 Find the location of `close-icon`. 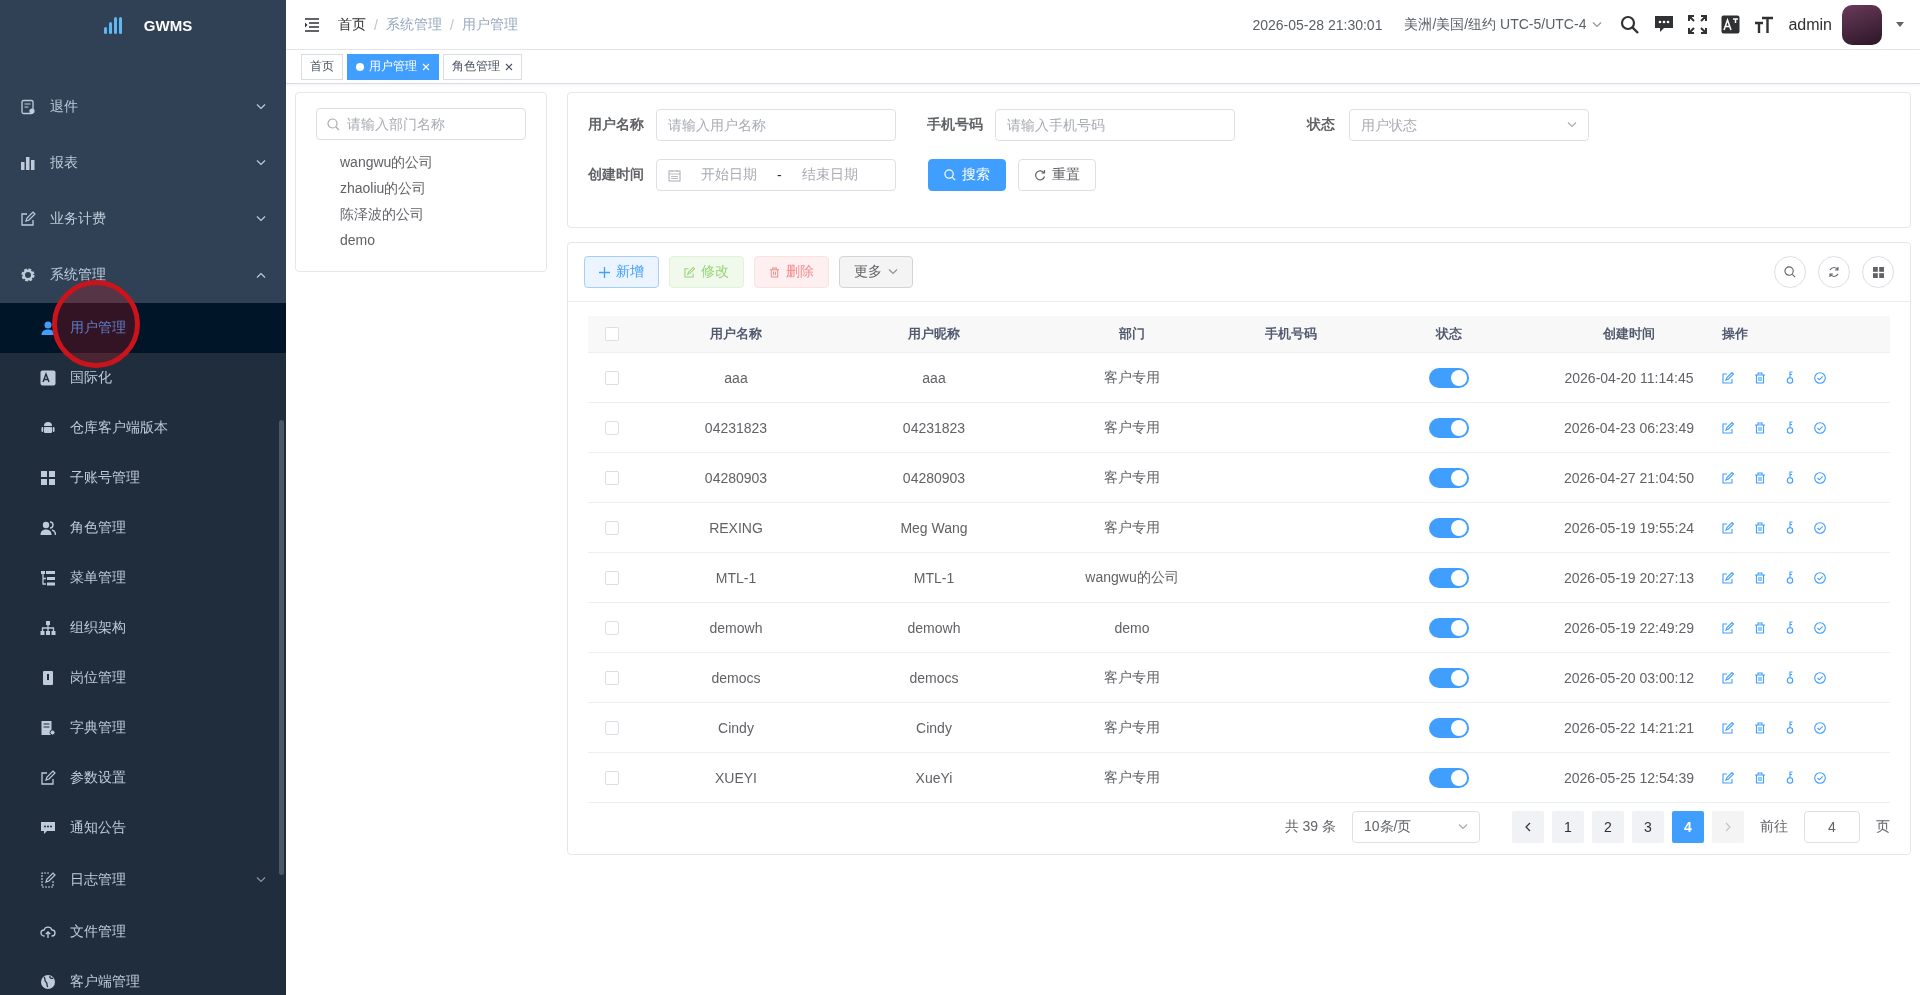

close-icon is located at coordinates (509, 66).